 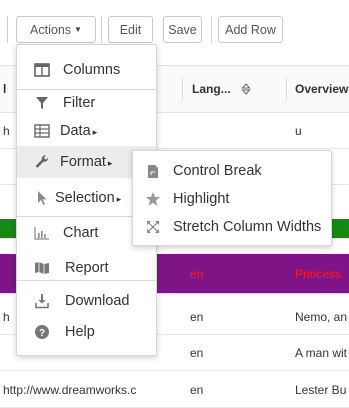 What do you see at coordinates (80, 332) in the screenshot?
I see `menu-item-label: Help` at bounding box center [80, 332].